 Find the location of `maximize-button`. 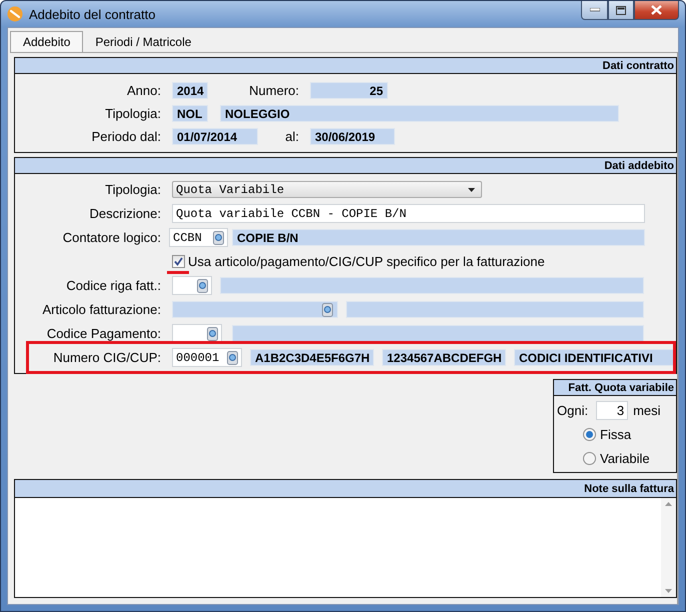

maximize-button is located at coordinates (621, 10).